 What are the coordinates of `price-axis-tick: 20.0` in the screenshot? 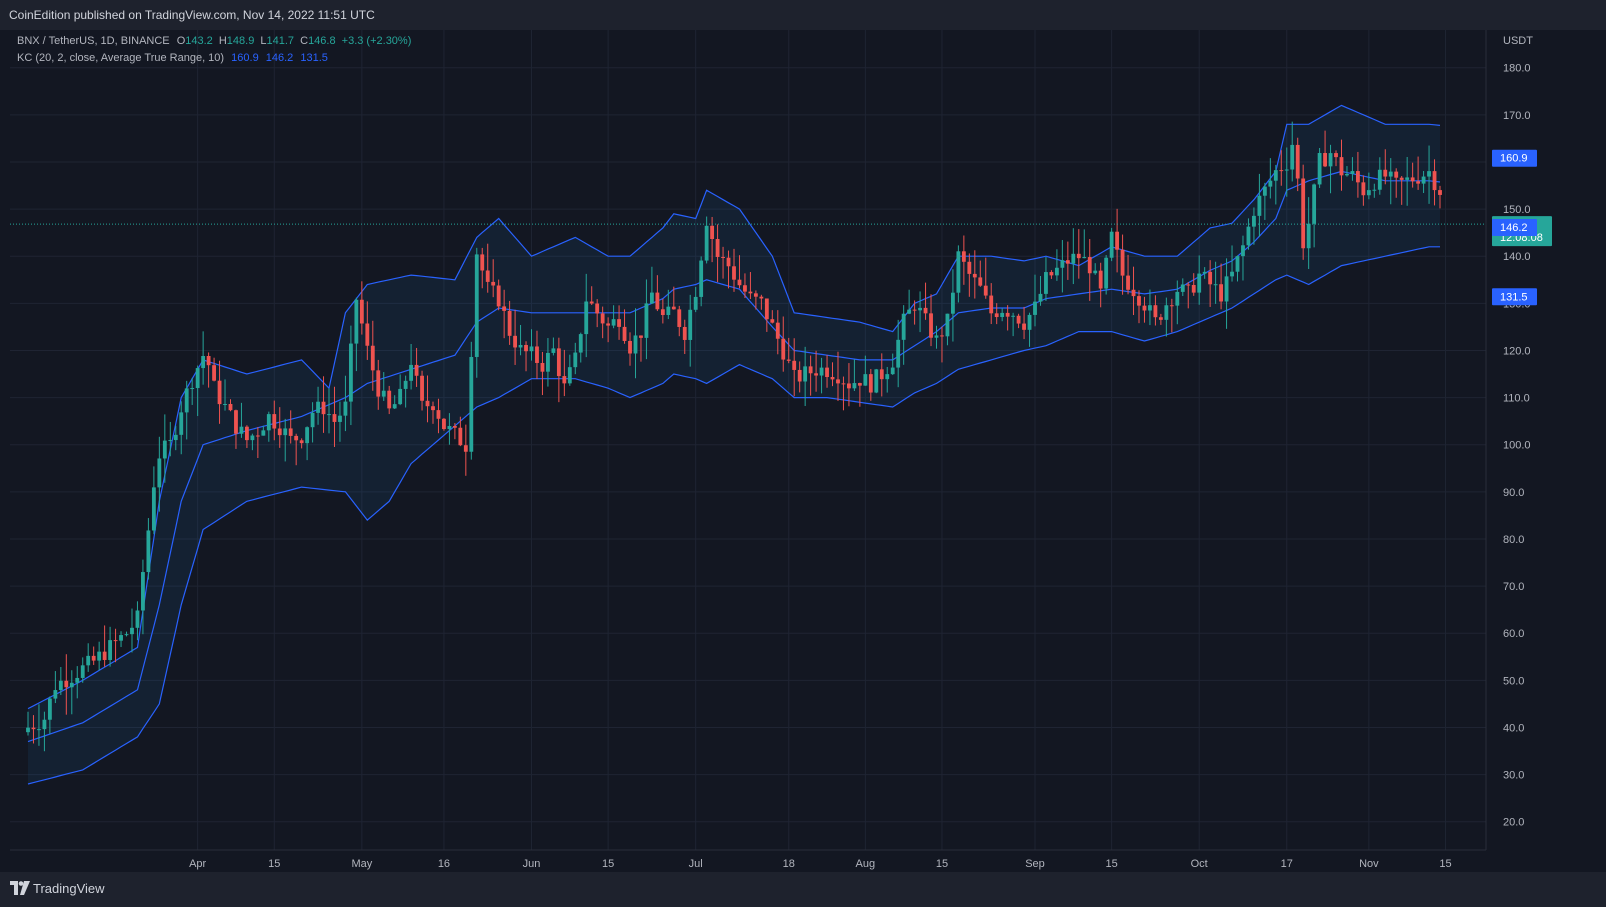 It's located at (1513, 823).